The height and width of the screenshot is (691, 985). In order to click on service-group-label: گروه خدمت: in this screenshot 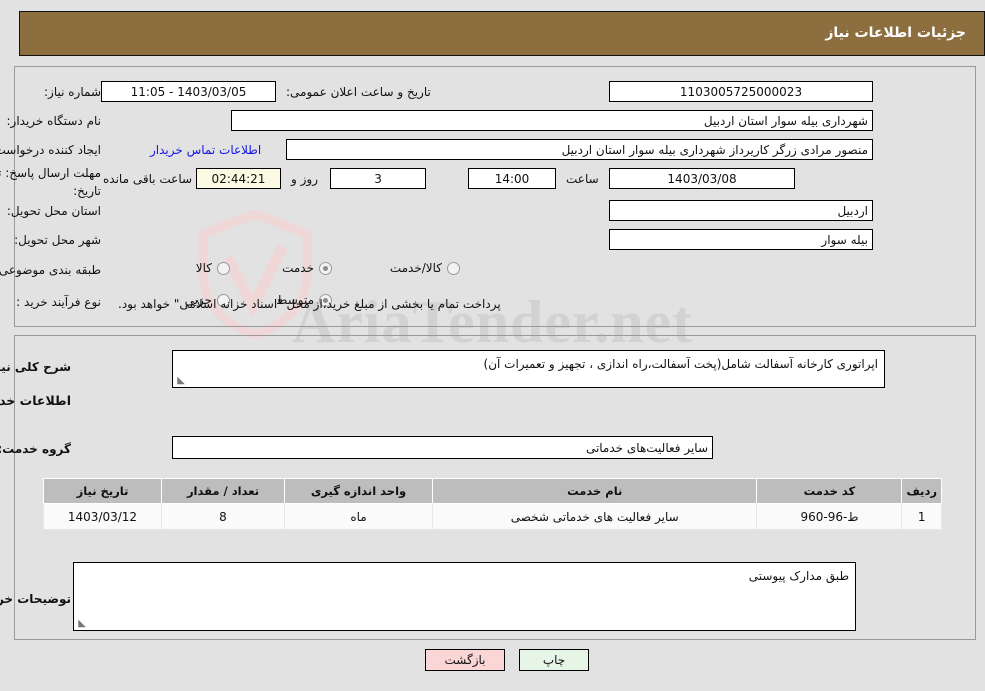, I will do `click(35, 449)`.